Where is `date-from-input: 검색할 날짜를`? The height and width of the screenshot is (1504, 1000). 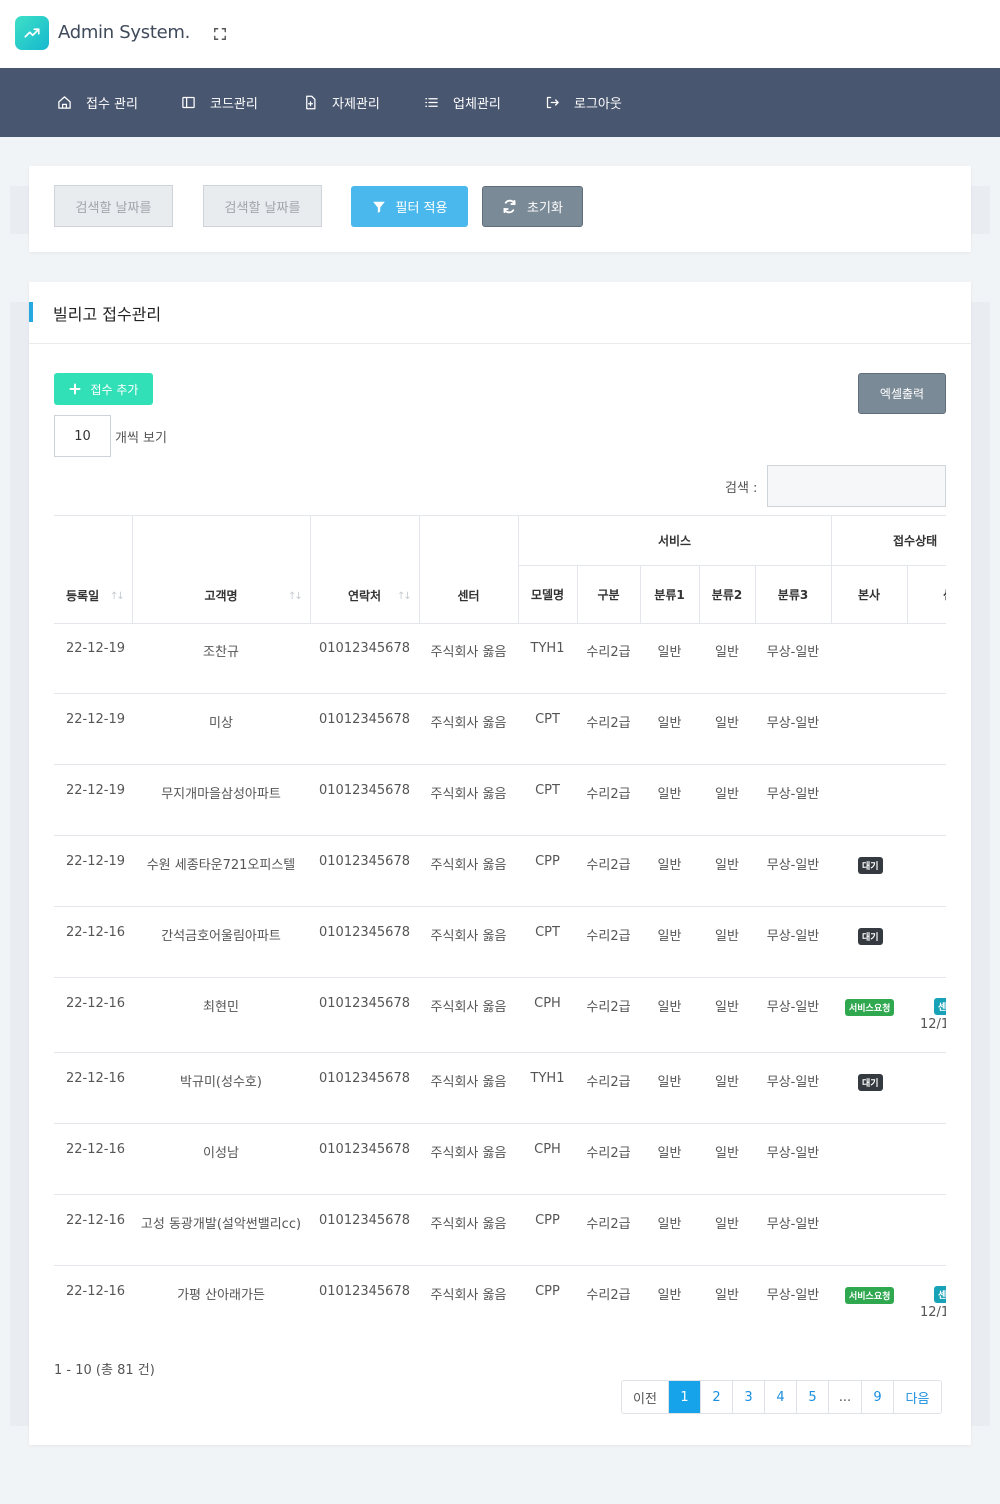
date-from-input: 검색할 날짜를 is located at coordinates (113, 206).